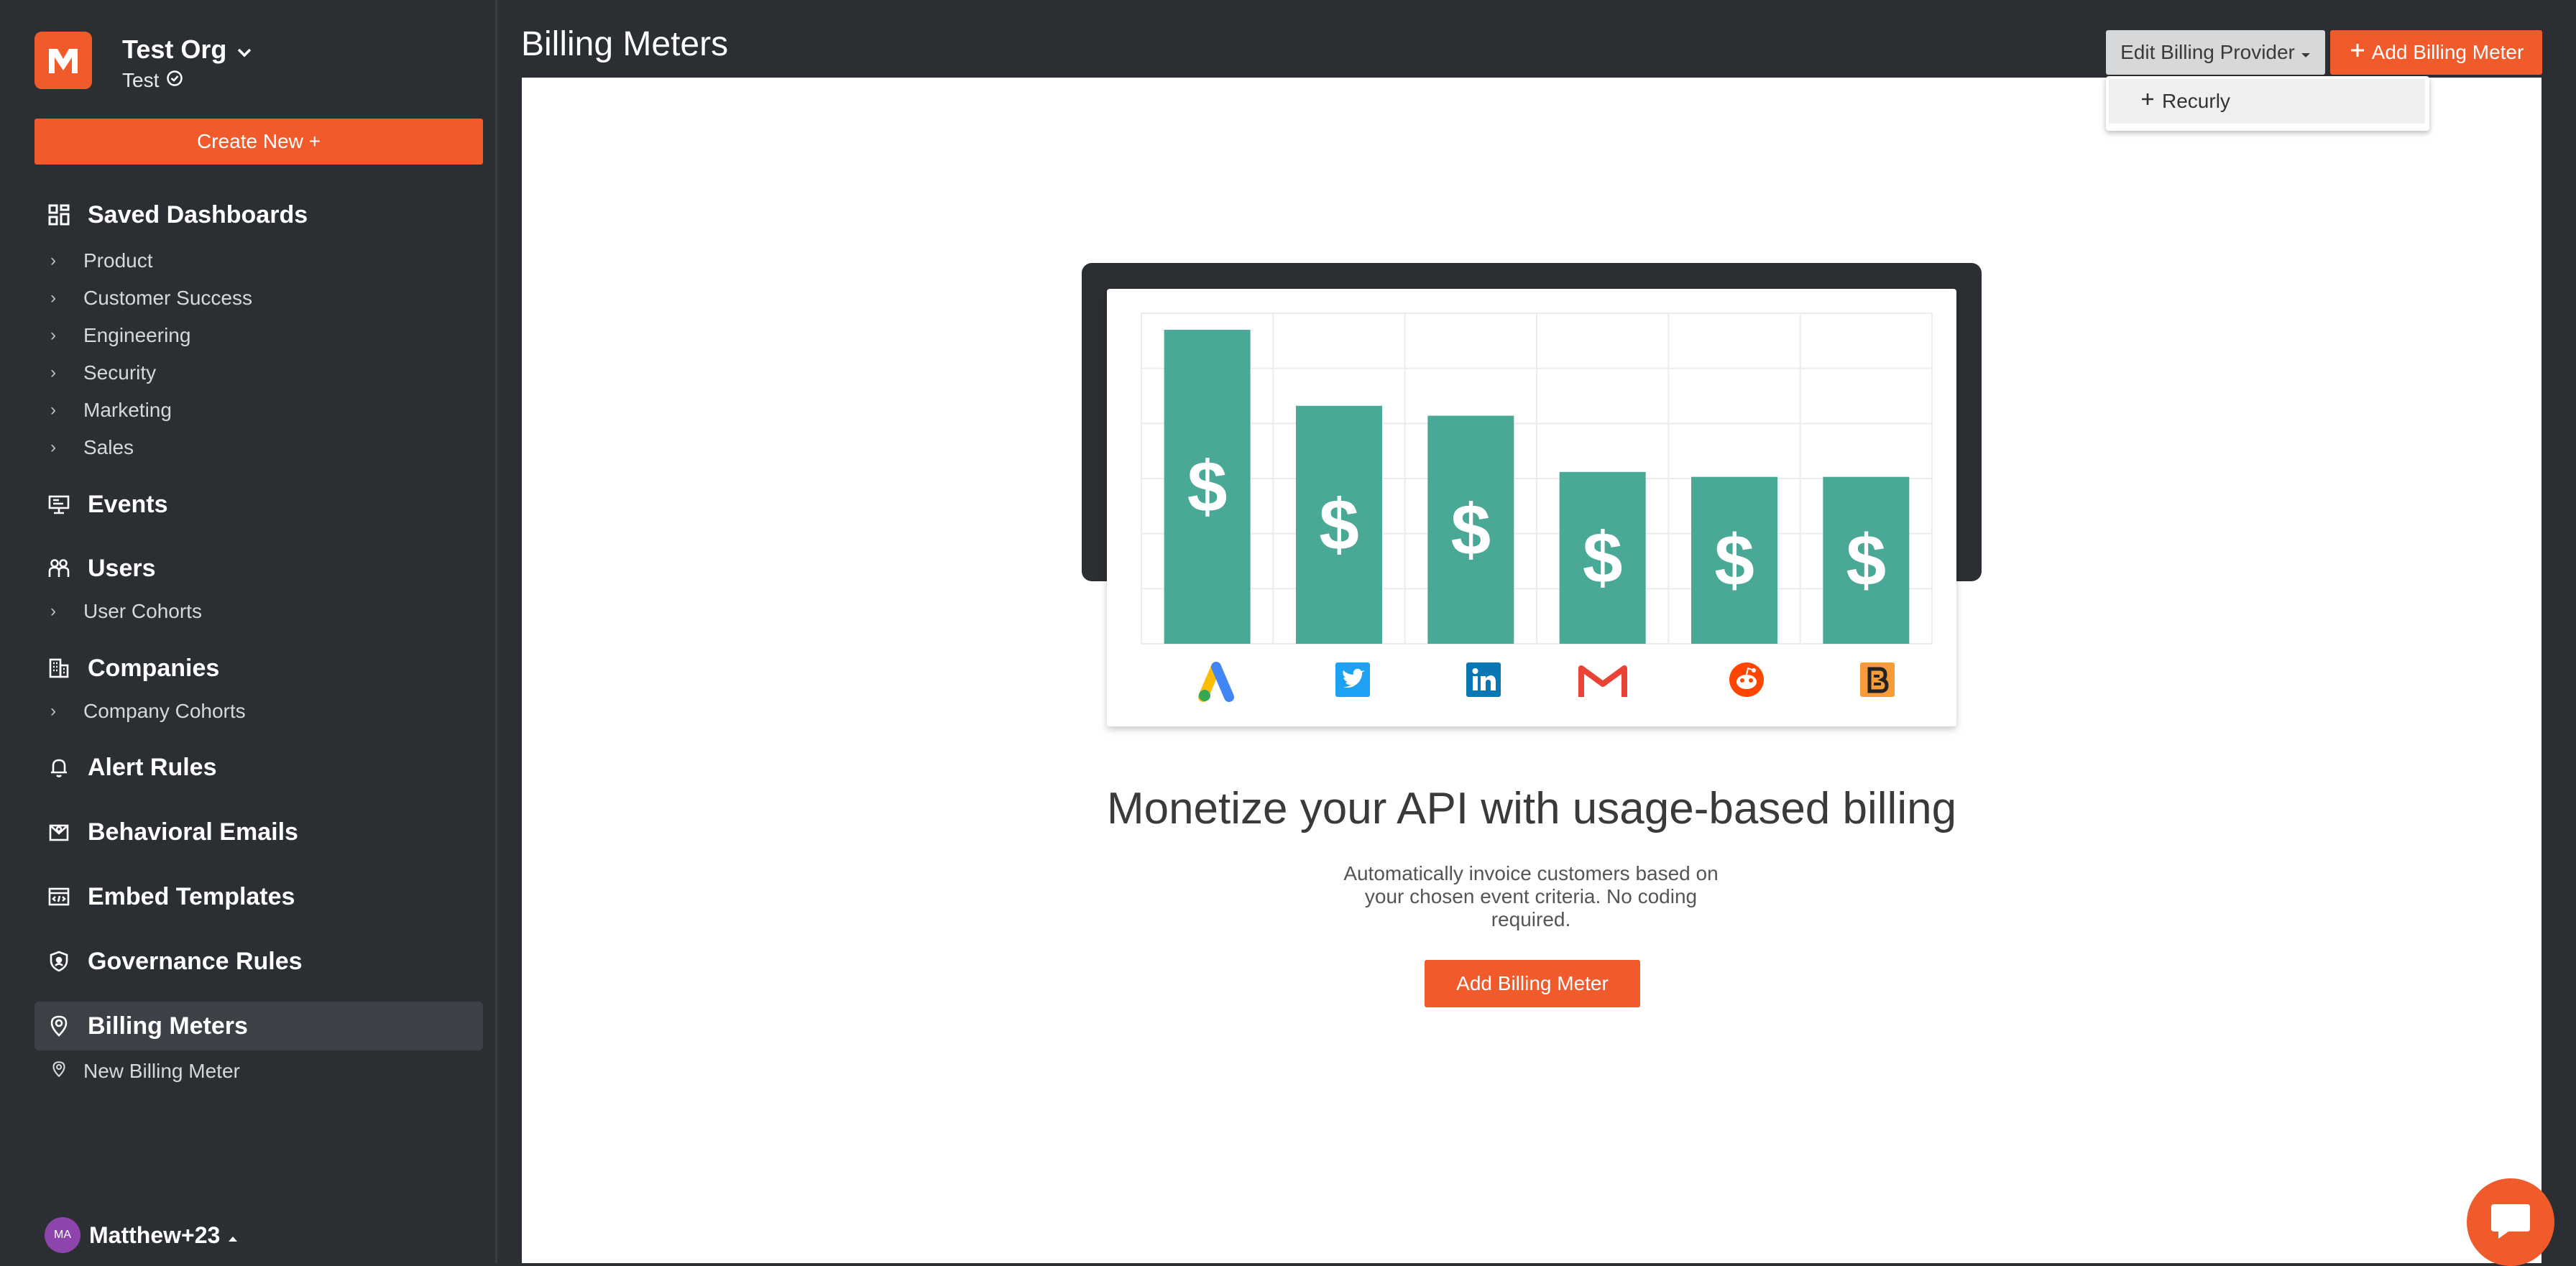  I want to click on nav-users: Users, so click(101, 568).